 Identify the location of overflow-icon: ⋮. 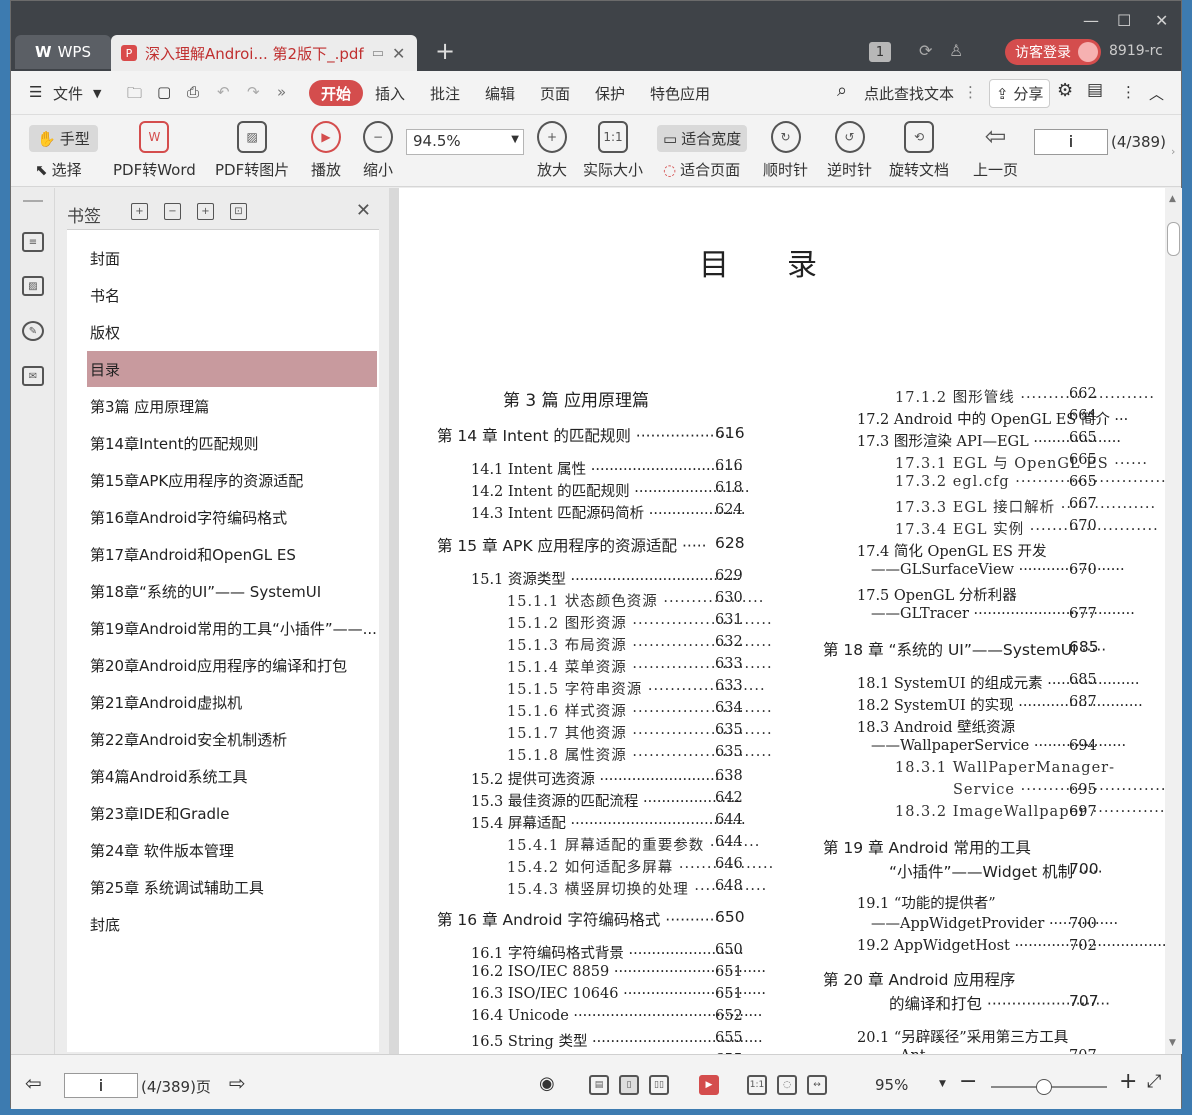
(1128, 92).